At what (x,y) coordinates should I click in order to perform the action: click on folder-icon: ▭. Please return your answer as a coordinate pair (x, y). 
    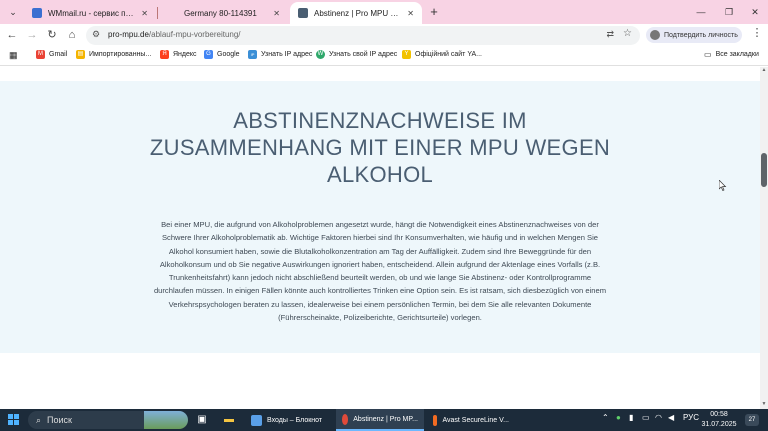
    Looking at the image, I should click on (708, 54).